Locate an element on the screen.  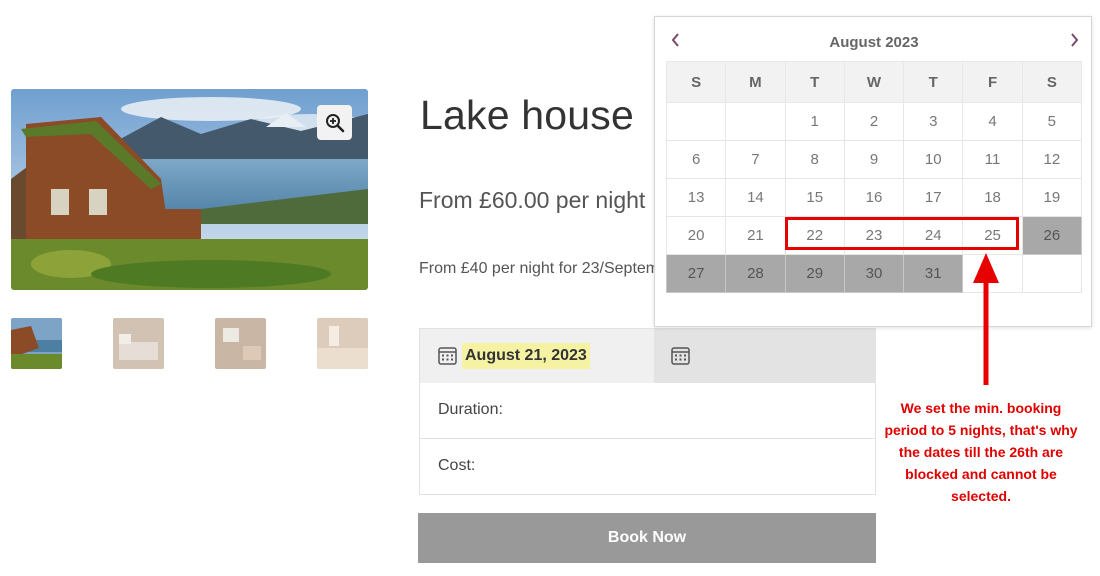
calendar-month-label: August 2023 is located at coordinates (874, 42).